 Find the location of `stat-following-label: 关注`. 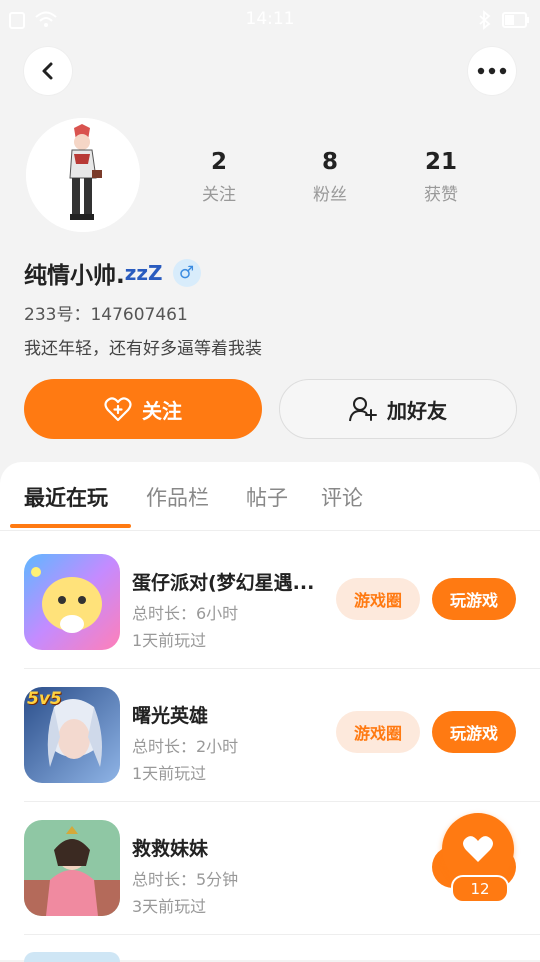

stat-following-label: 关注 is located at coordinates (219, 195).